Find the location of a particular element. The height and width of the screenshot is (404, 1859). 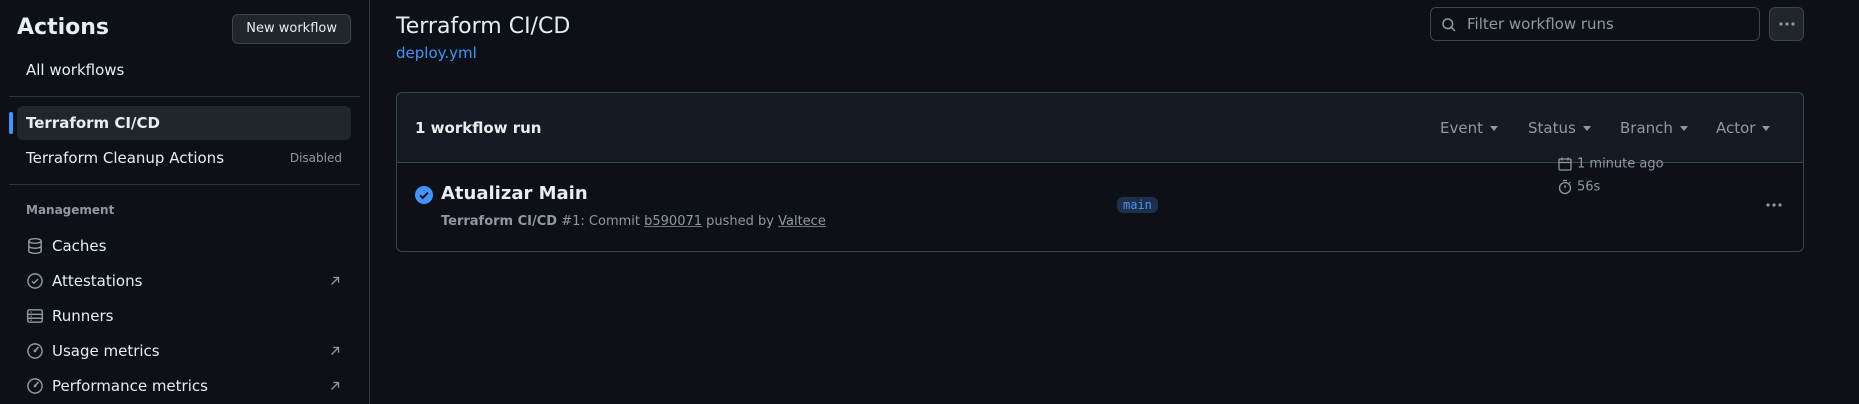

run-number: #1 is located at coordinates (571, 221).